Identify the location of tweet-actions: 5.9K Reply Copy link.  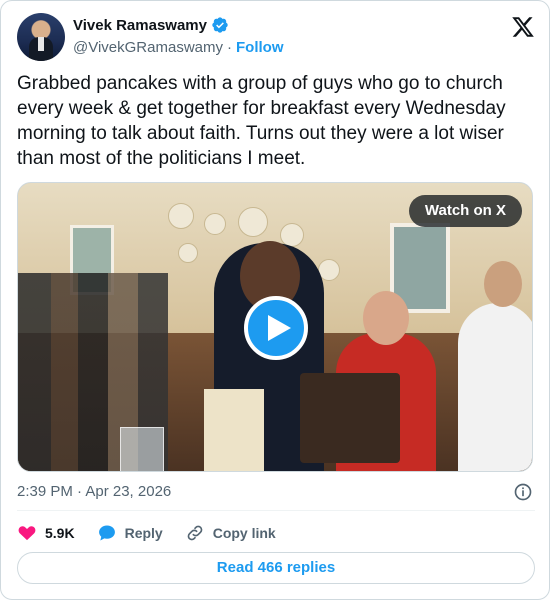
(146, 533).